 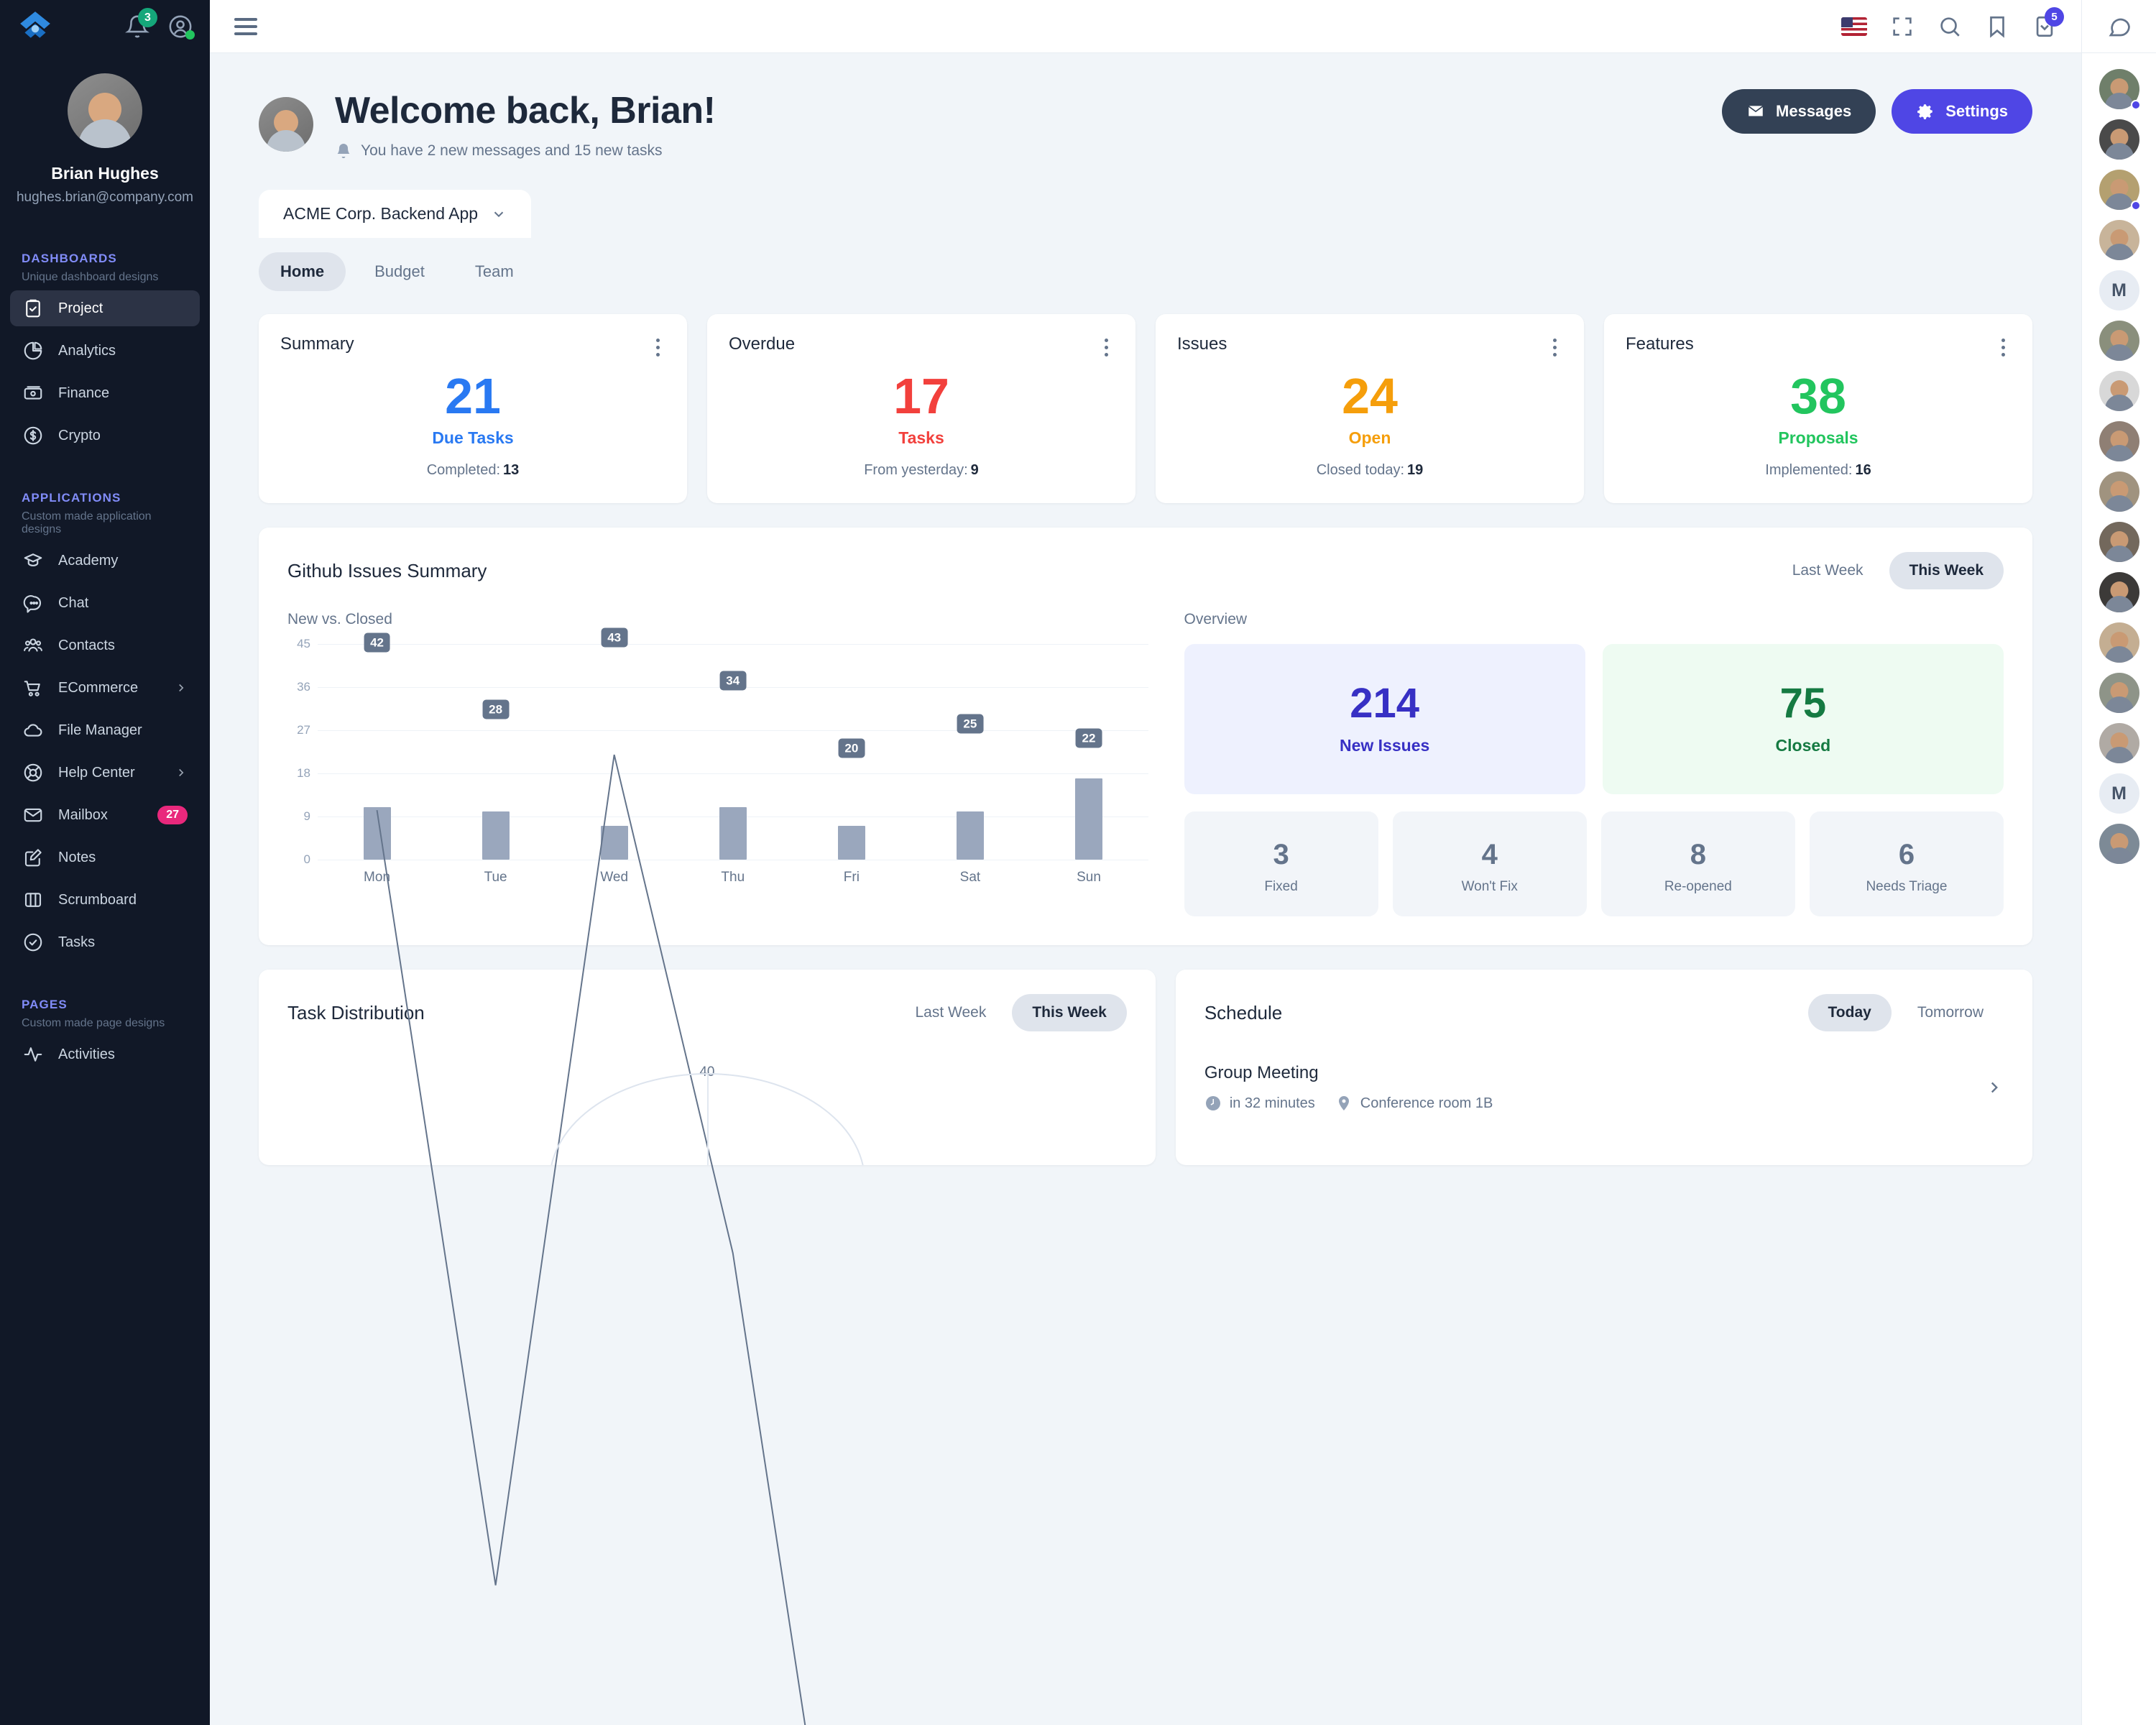 I want to click on tab-team: Team, so click(x=494, y=271).